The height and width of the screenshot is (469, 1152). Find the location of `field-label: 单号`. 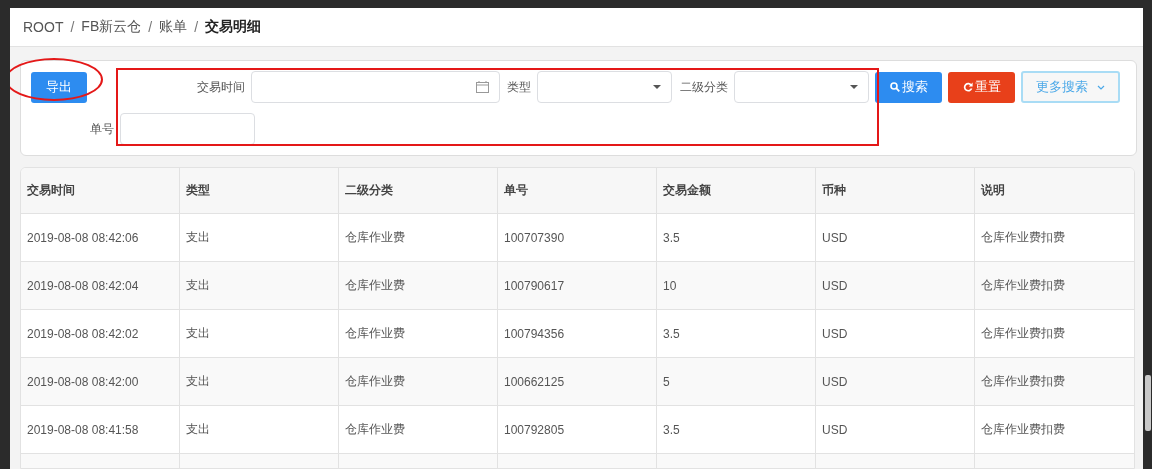

field-label: 单号 is located at coordinates (101, 129).